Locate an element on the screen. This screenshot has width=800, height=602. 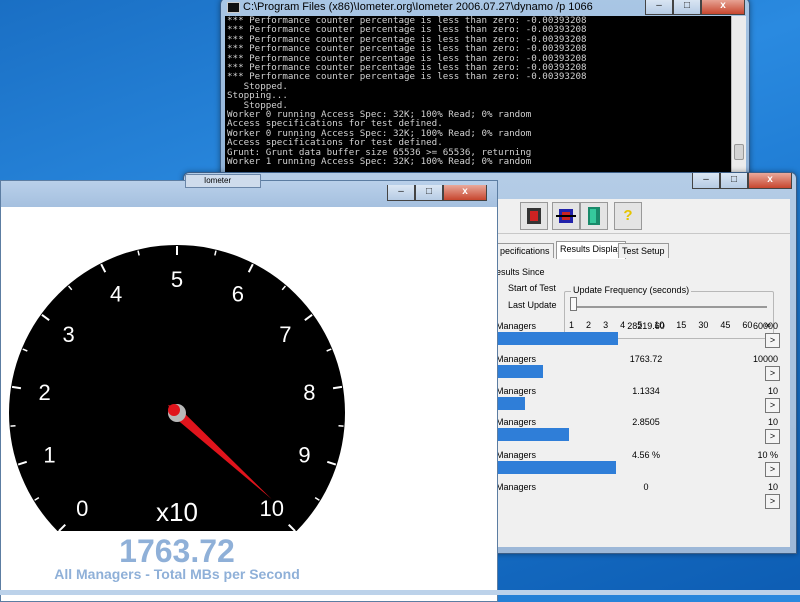
tab-access-specifications: pecifications is located at coordinates (525, 250).